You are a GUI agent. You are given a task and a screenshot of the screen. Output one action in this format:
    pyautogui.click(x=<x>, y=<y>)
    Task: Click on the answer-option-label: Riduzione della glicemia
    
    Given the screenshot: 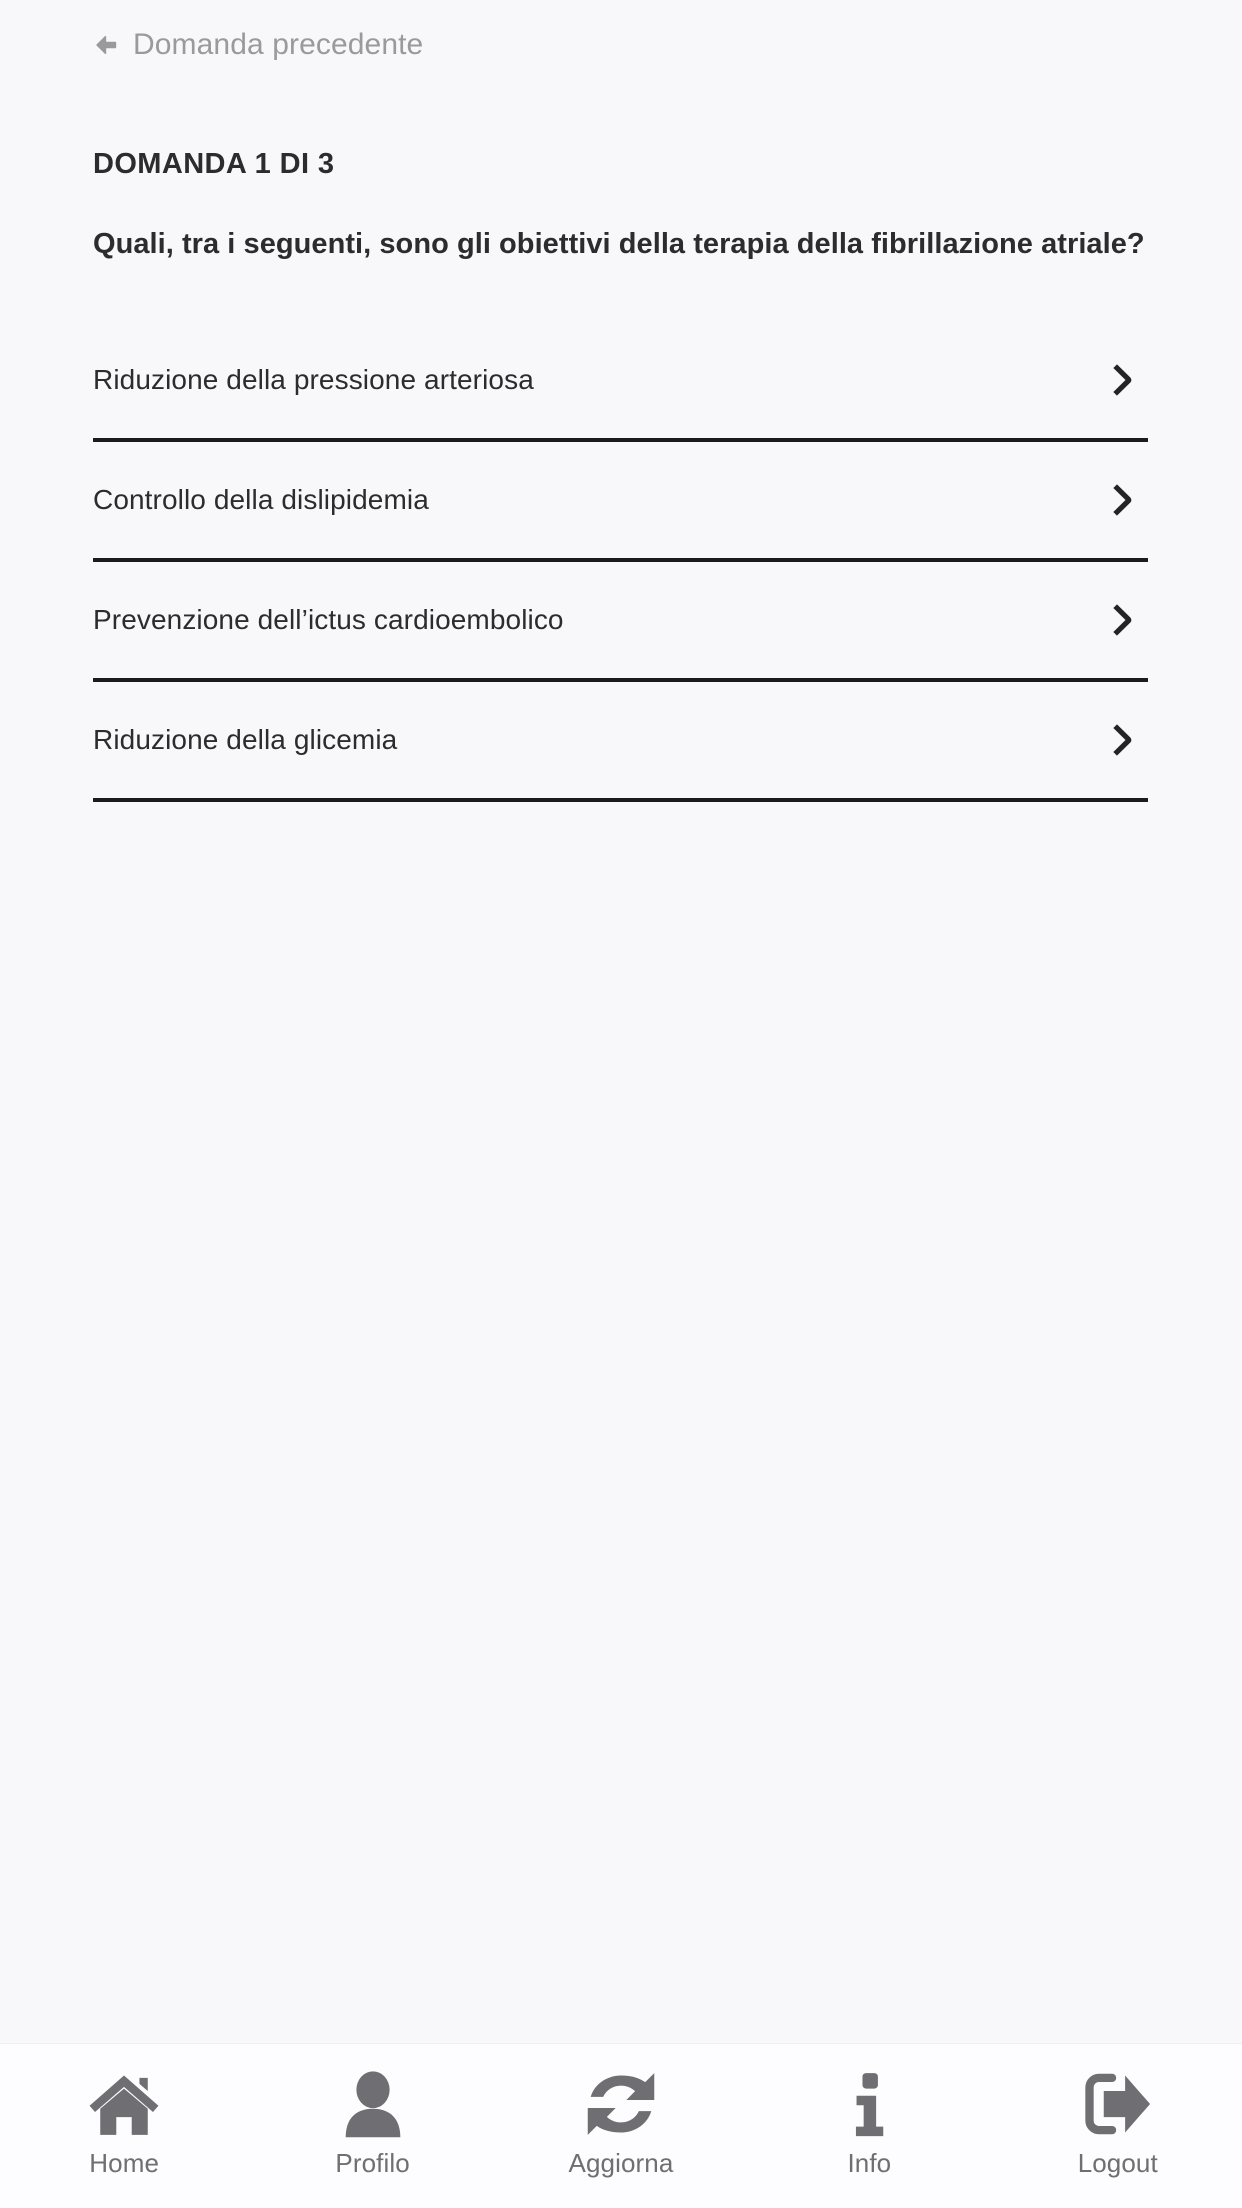 What is the action you would take?
    pyautogui.click(x=245, y=740)
    